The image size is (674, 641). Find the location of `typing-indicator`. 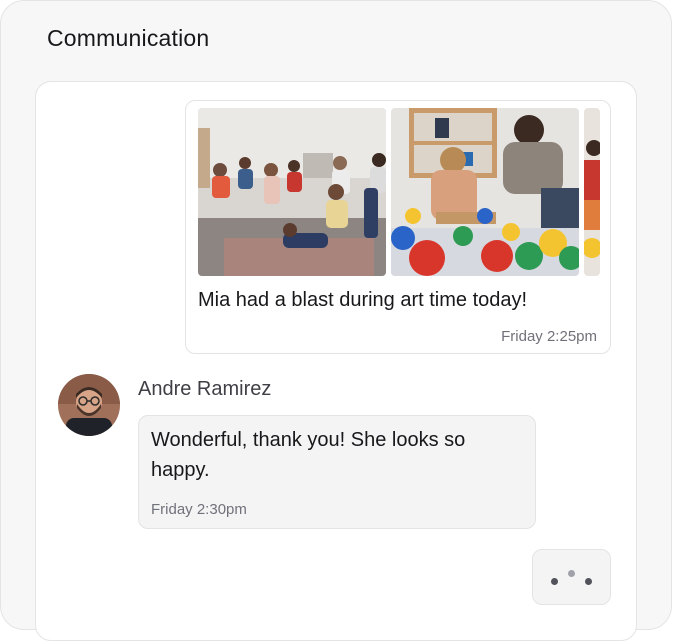

typing-indicator is located at coordinates (571, 577).